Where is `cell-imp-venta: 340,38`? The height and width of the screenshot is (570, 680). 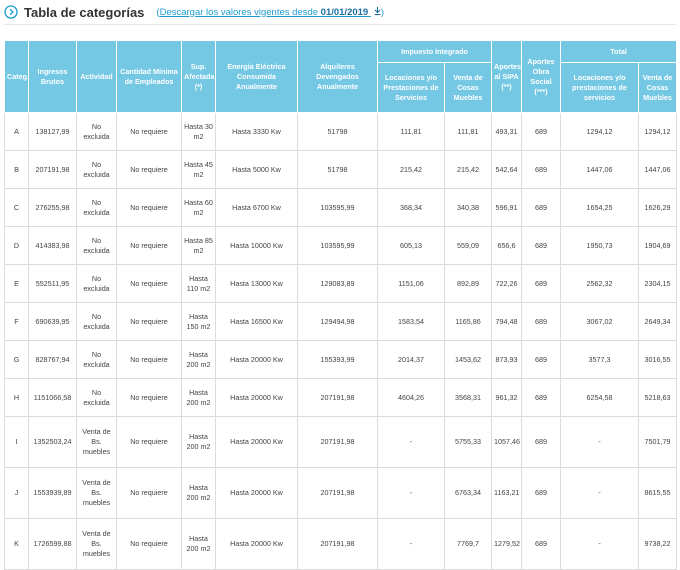 cell-imp-venta: 340,38 is located at coordinates (468, 207).